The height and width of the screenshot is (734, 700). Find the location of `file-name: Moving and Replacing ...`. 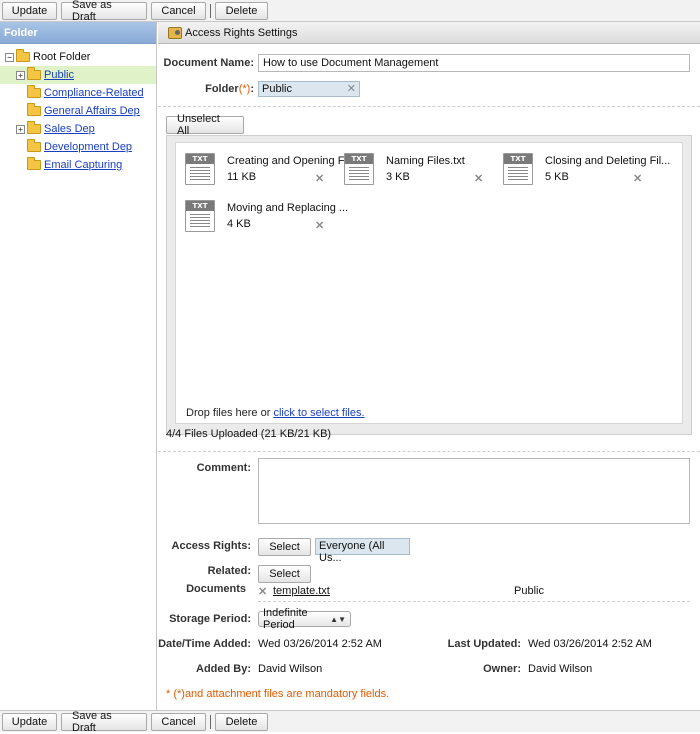

file-name: Moving and Replacing ... is located at coordinates (288, 208).